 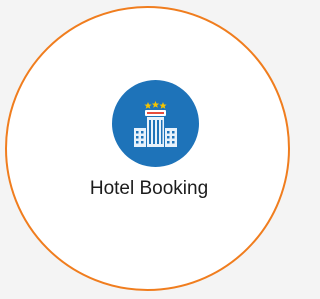 I want to click on hotel-building-icon, so click(x=155, y=123).